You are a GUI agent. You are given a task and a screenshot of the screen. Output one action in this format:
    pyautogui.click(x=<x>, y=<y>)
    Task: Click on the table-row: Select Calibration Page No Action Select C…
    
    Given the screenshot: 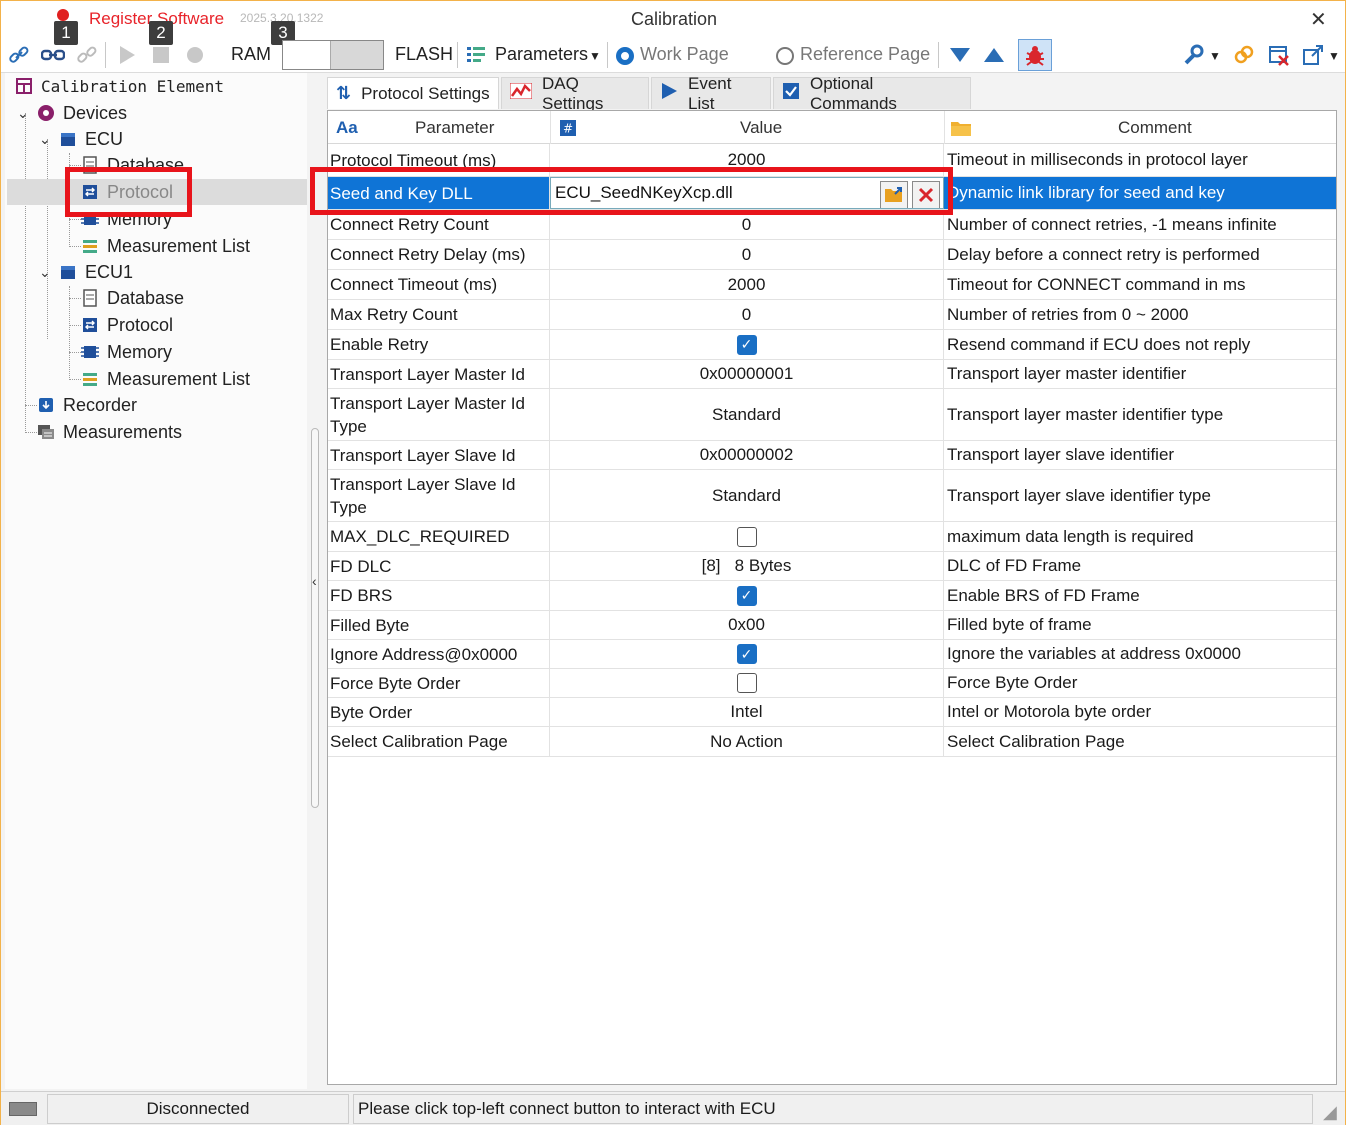 What is the action you would take?
    pyautogui.click(x=832, y=742)
    